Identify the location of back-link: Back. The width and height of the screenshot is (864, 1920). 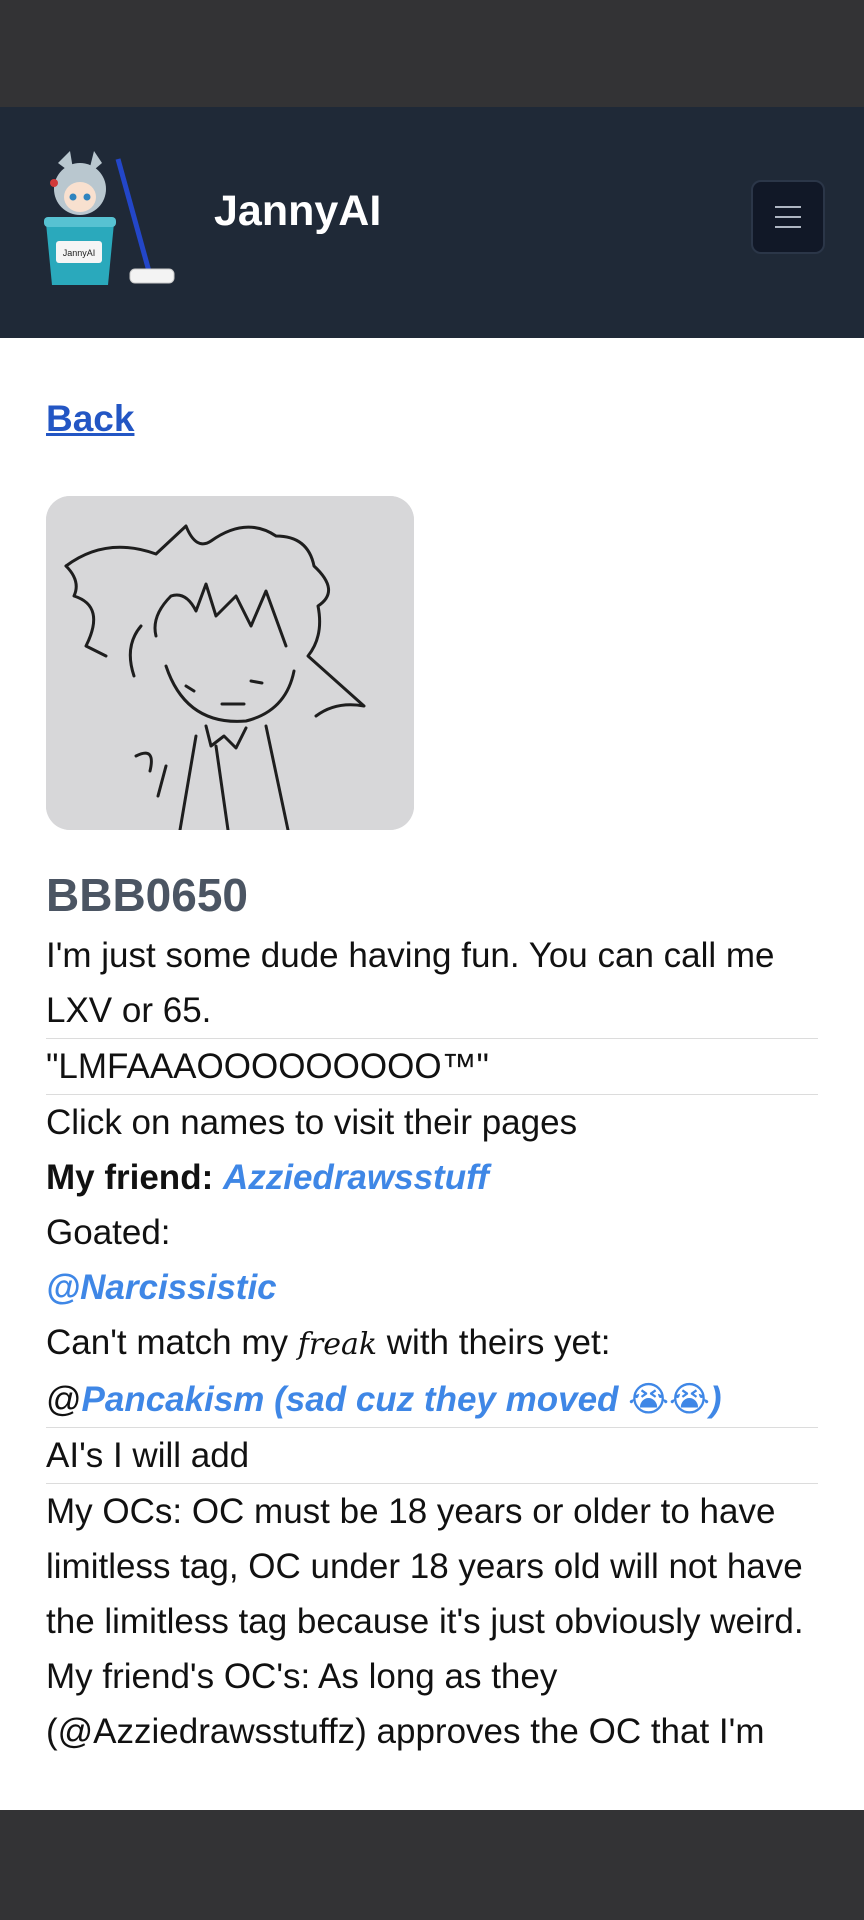
(90, 419).